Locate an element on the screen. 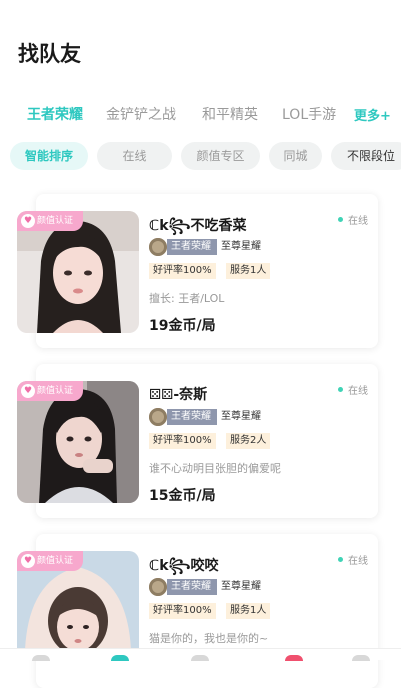 The image size is (401, 688). bottom-nav is located at coordinates (200, 654).